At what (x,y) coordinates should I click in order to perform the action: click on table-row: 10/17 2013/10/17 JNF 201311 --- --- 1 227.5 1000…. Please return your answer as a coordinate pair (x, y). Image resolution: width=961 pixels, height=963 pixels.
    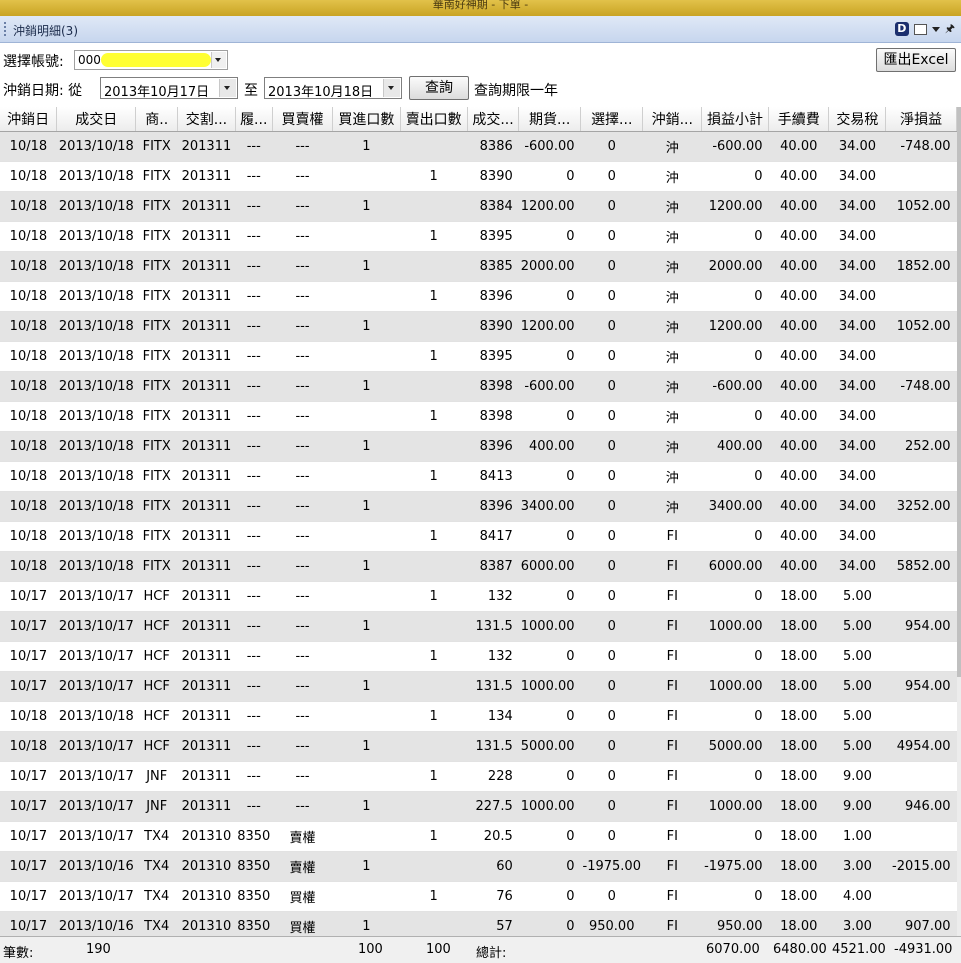
    Looking at the image, I should click on (478, 806).